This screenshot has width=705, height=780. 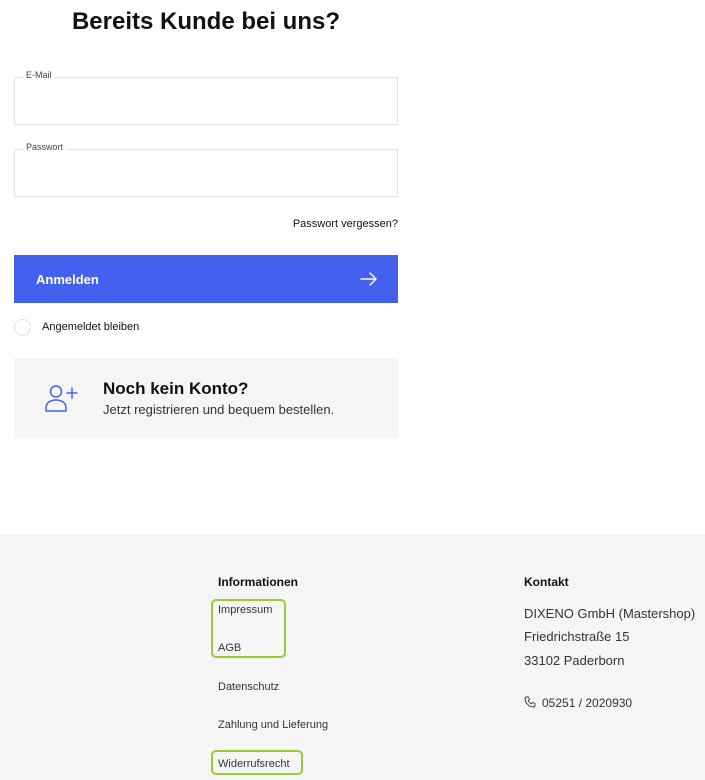 I want to click on password-input, so click(x=206, y=173).